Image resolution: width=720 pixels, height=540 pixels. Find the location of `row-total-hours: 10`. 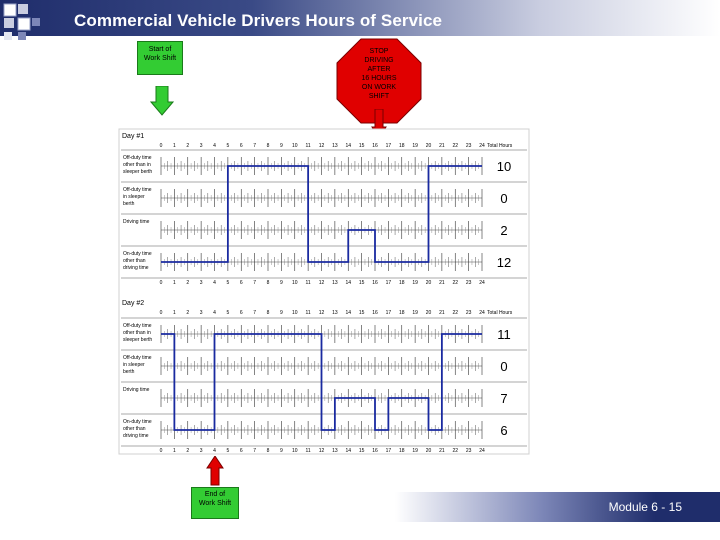

row-total-hours: 10 is located at coordinates (504, 166).